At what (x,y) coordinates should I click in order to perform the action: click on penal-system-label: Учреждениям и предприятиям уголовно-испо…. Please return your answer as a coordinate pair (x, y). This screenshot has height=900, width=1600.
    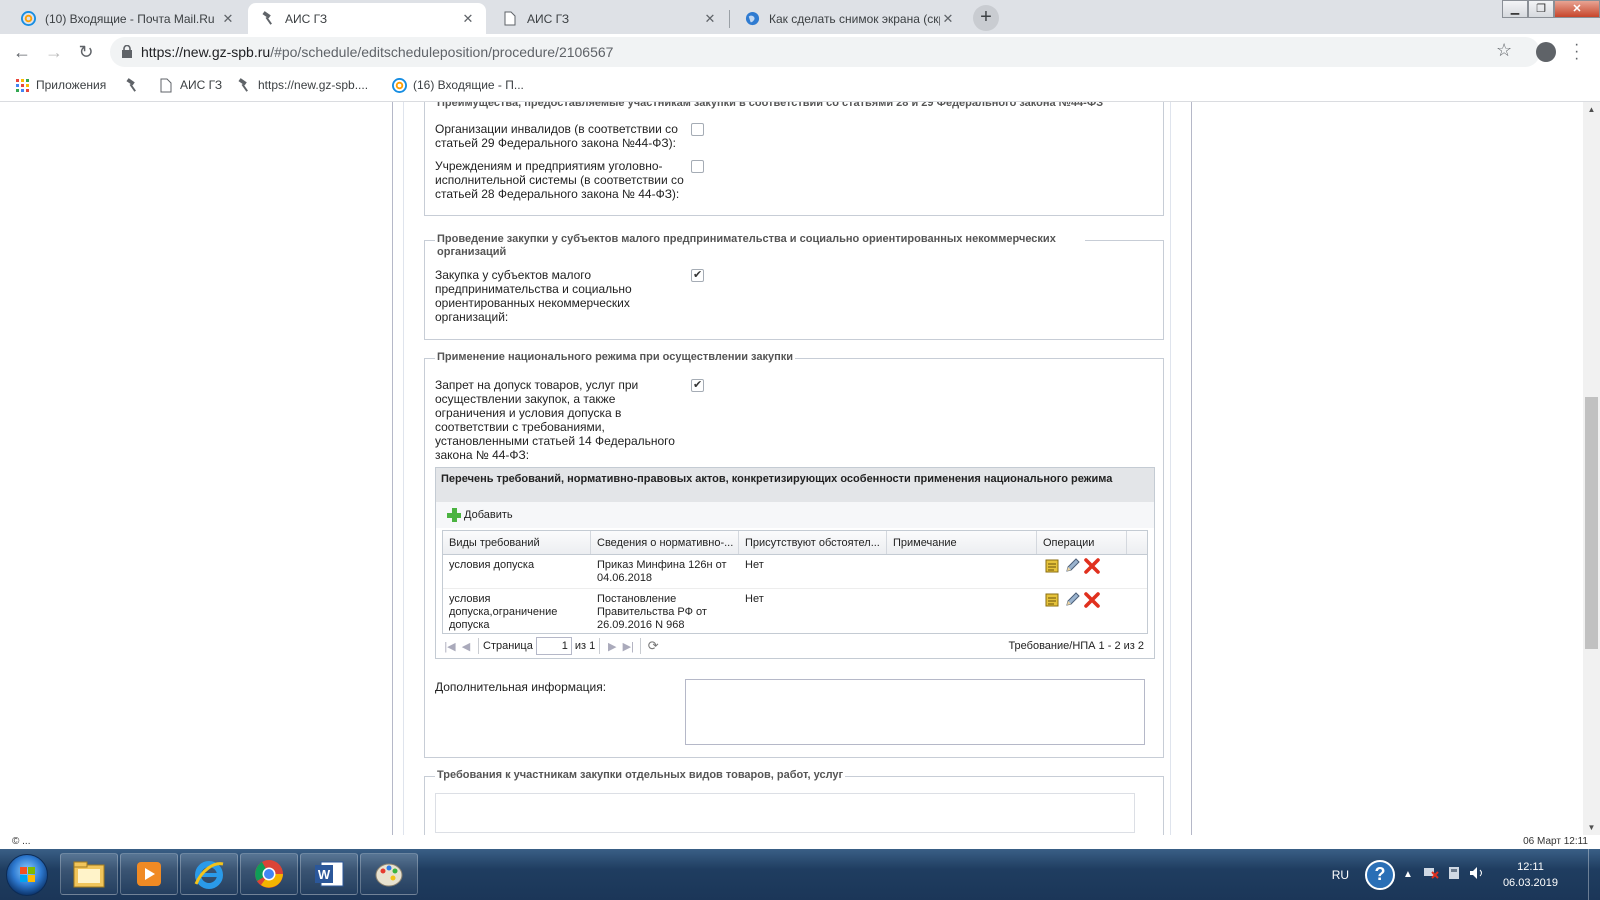
    Looking at the image, I should click on (559, 180).